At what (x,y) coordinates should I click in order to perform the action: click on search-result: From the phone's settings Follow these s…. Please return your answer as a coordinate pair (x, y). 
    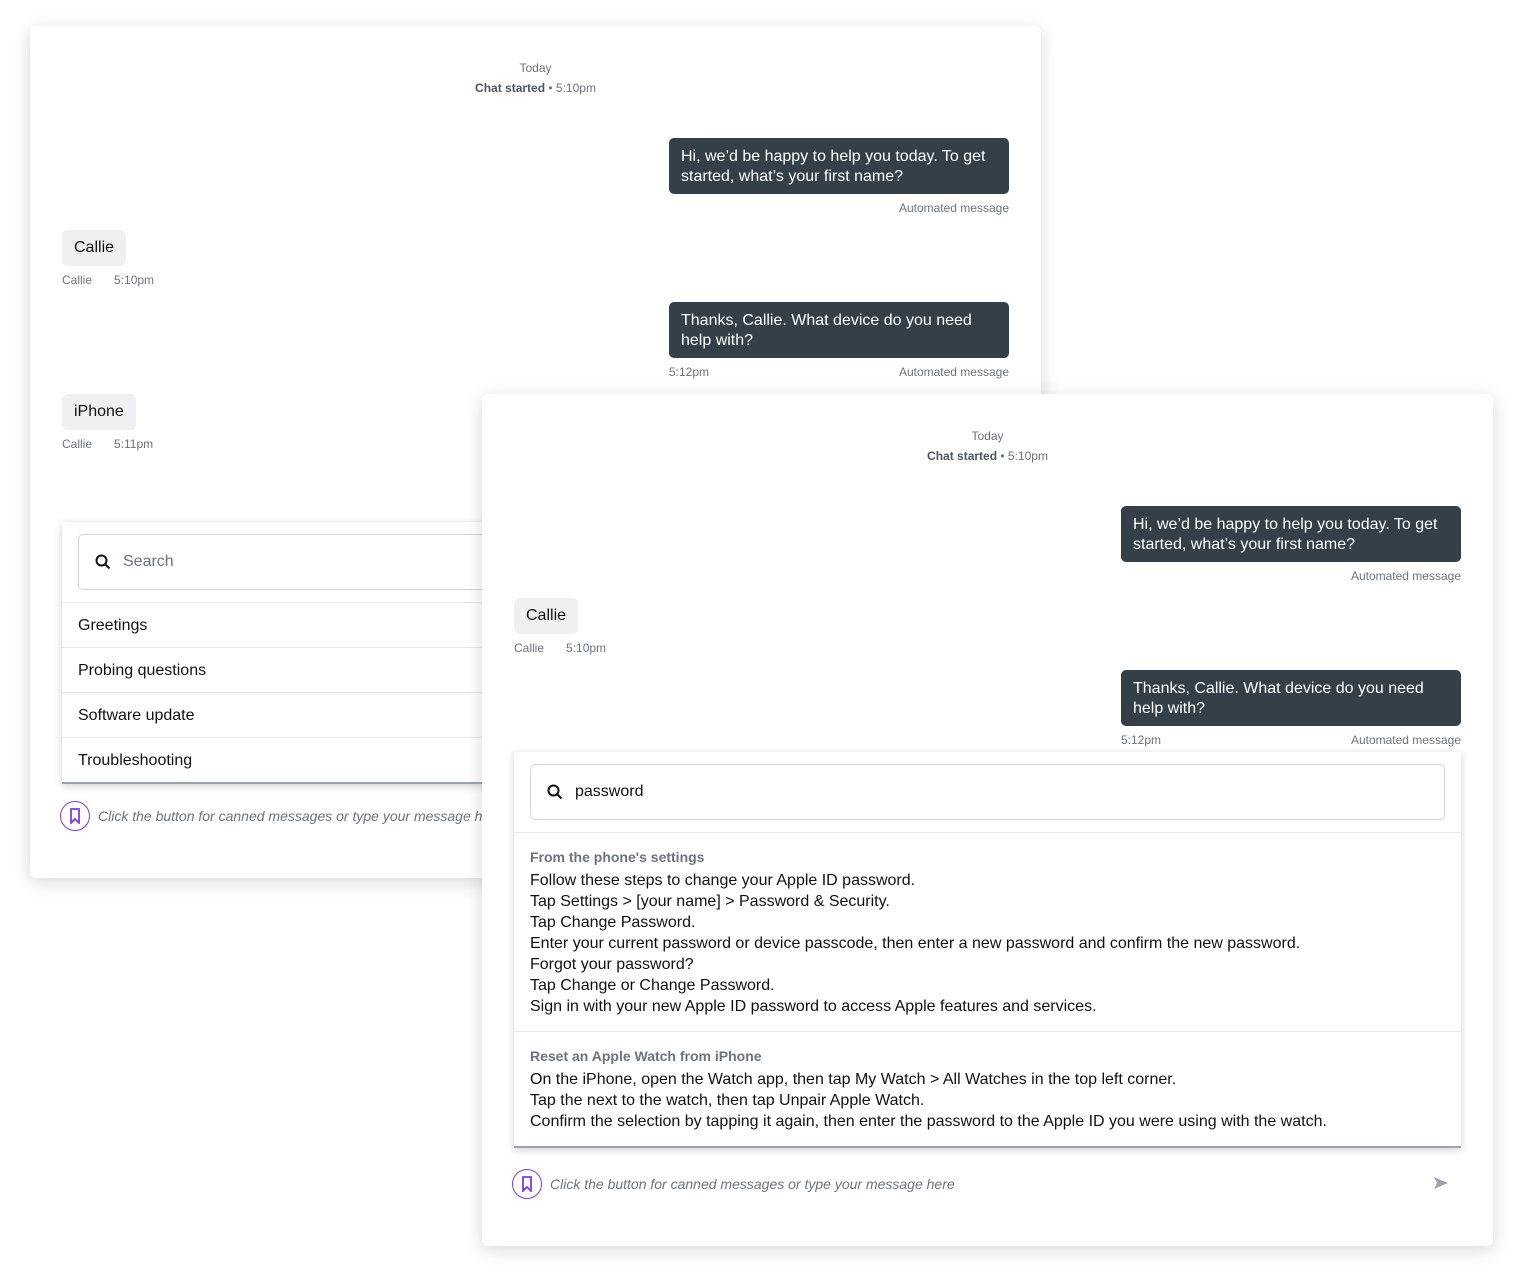
    Looking at the image, I should click on (987, 931).